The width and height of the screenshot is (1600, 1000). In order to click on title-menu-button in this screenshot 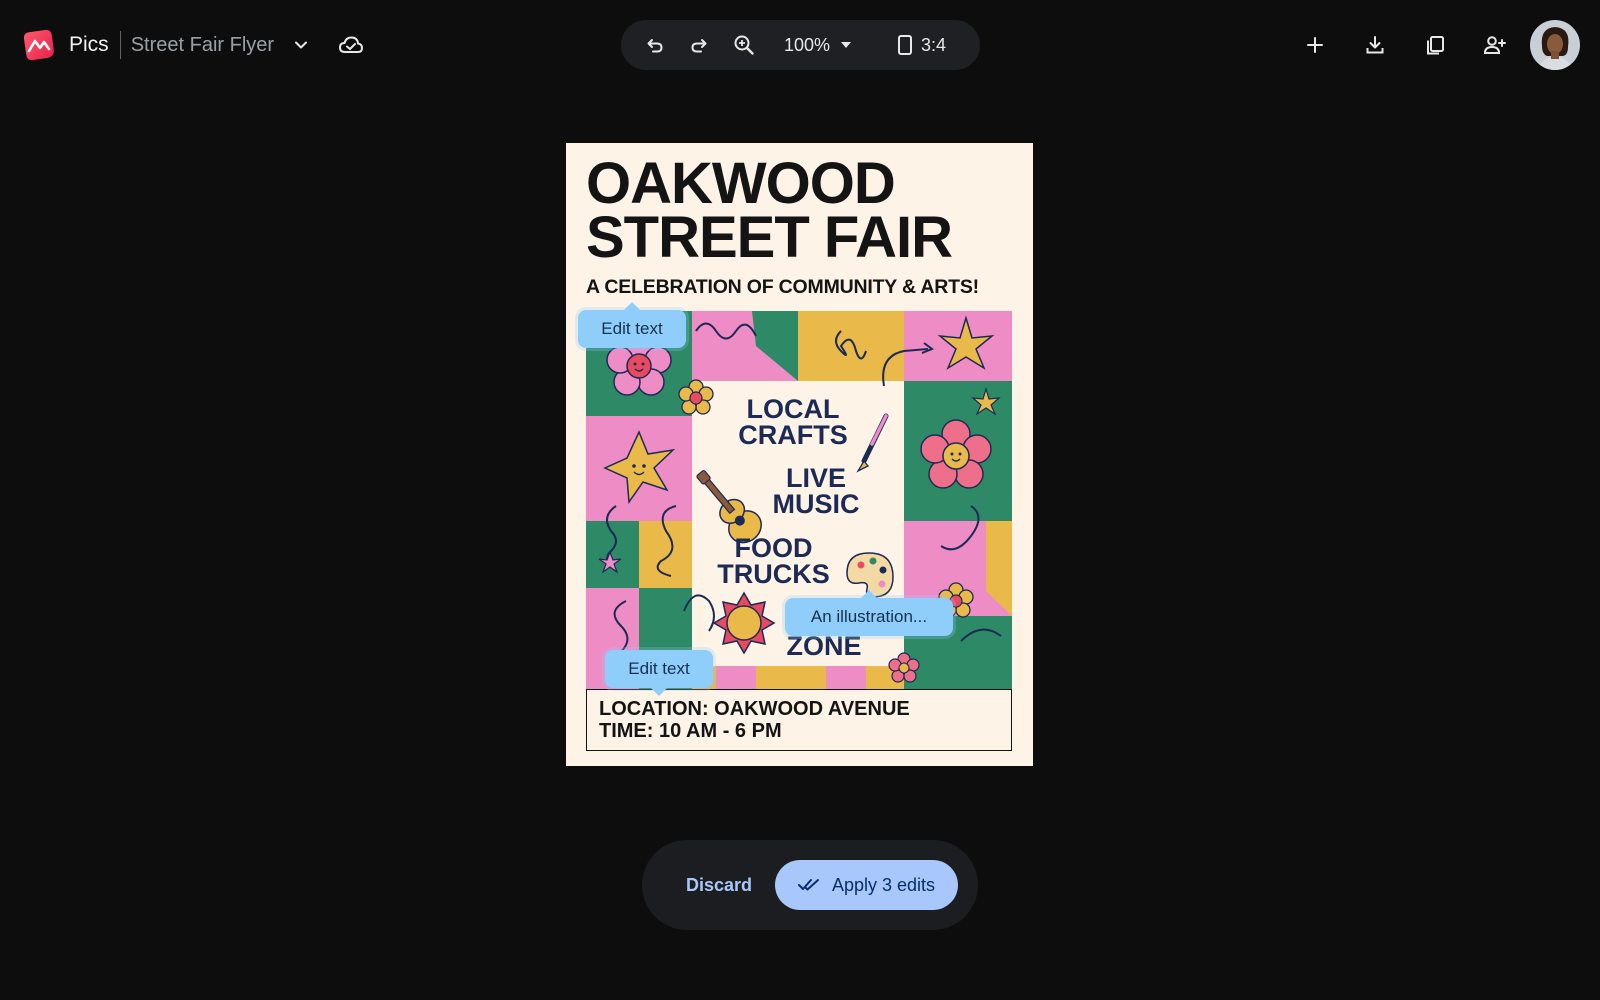, I will do `click(301, 45)`.